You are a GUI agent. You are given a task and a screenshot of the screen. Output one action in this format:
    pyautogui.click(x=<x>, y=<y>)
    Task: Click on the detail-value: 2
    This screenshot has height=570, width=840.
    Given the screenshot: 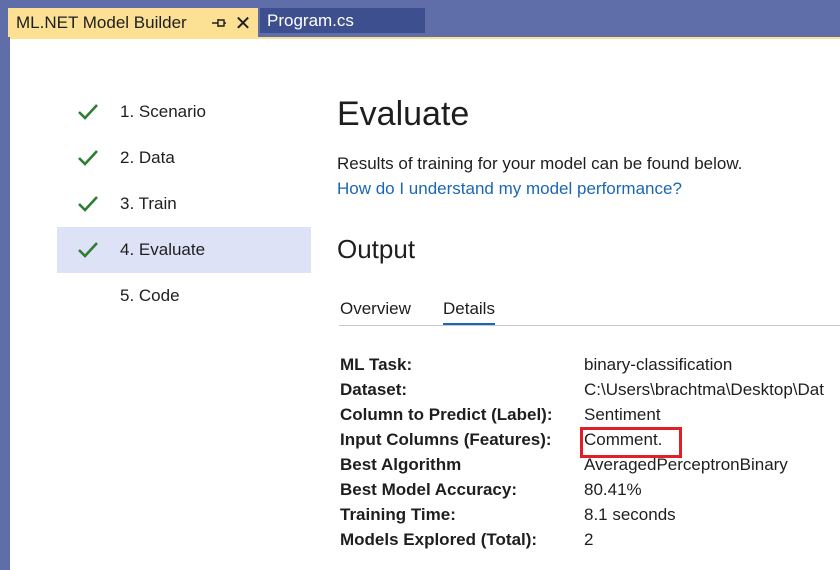 What is the action you would take?
    pyautogui.click(x=589, y=539)
    